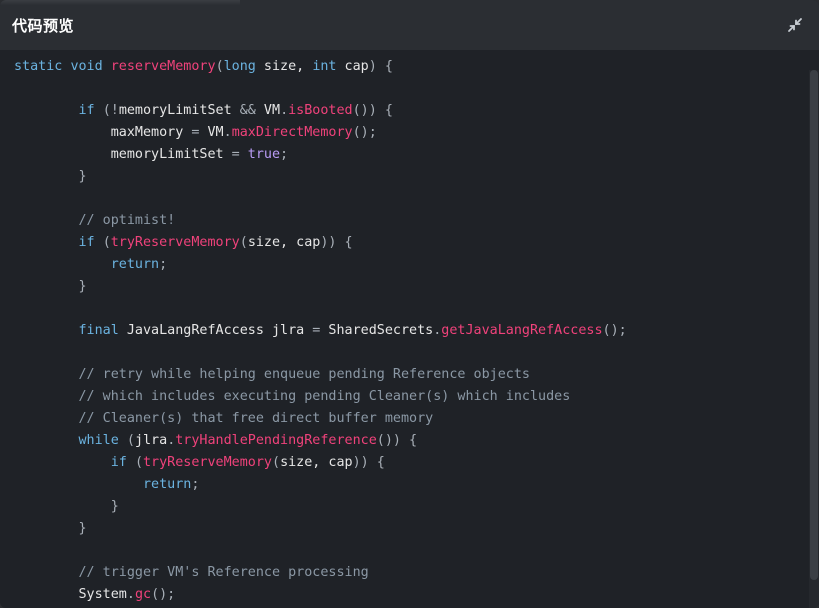  Describe the element at coordinates (409, 25) in the screenshot. I see `panel-header: 代码预览` at that location.